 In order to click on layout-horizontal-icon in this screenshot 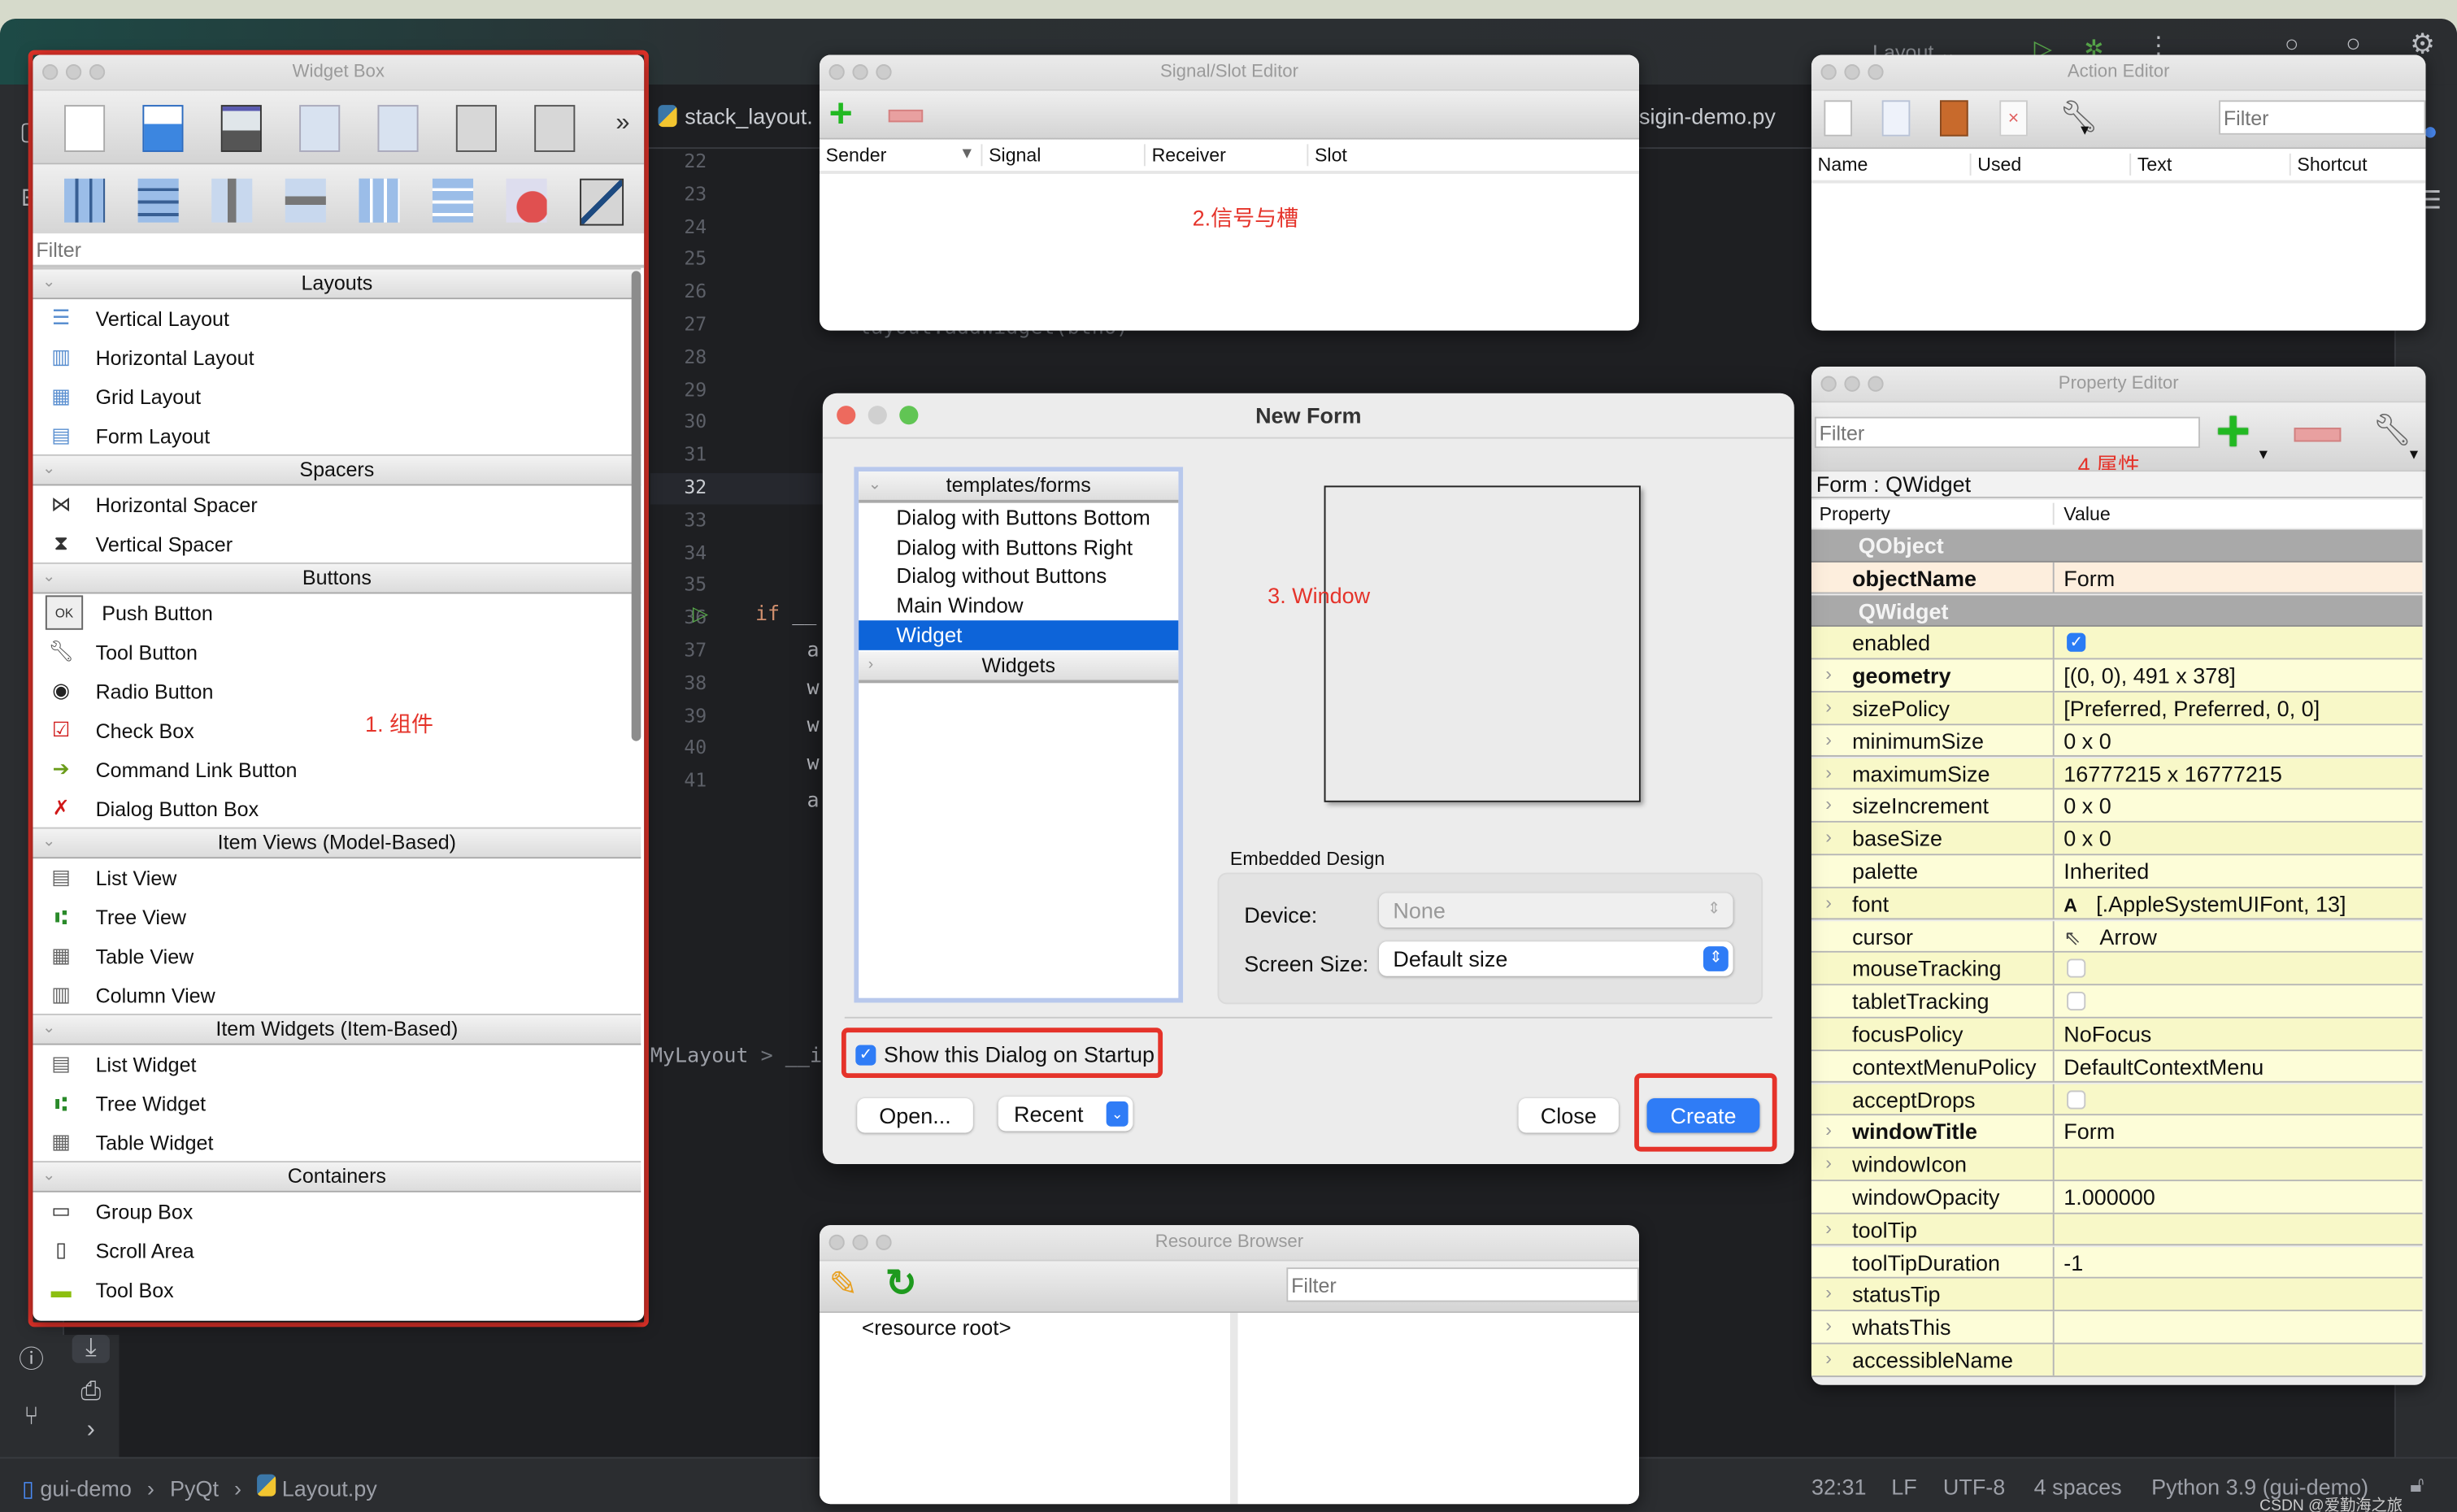, I will do `click(85, 200)`.